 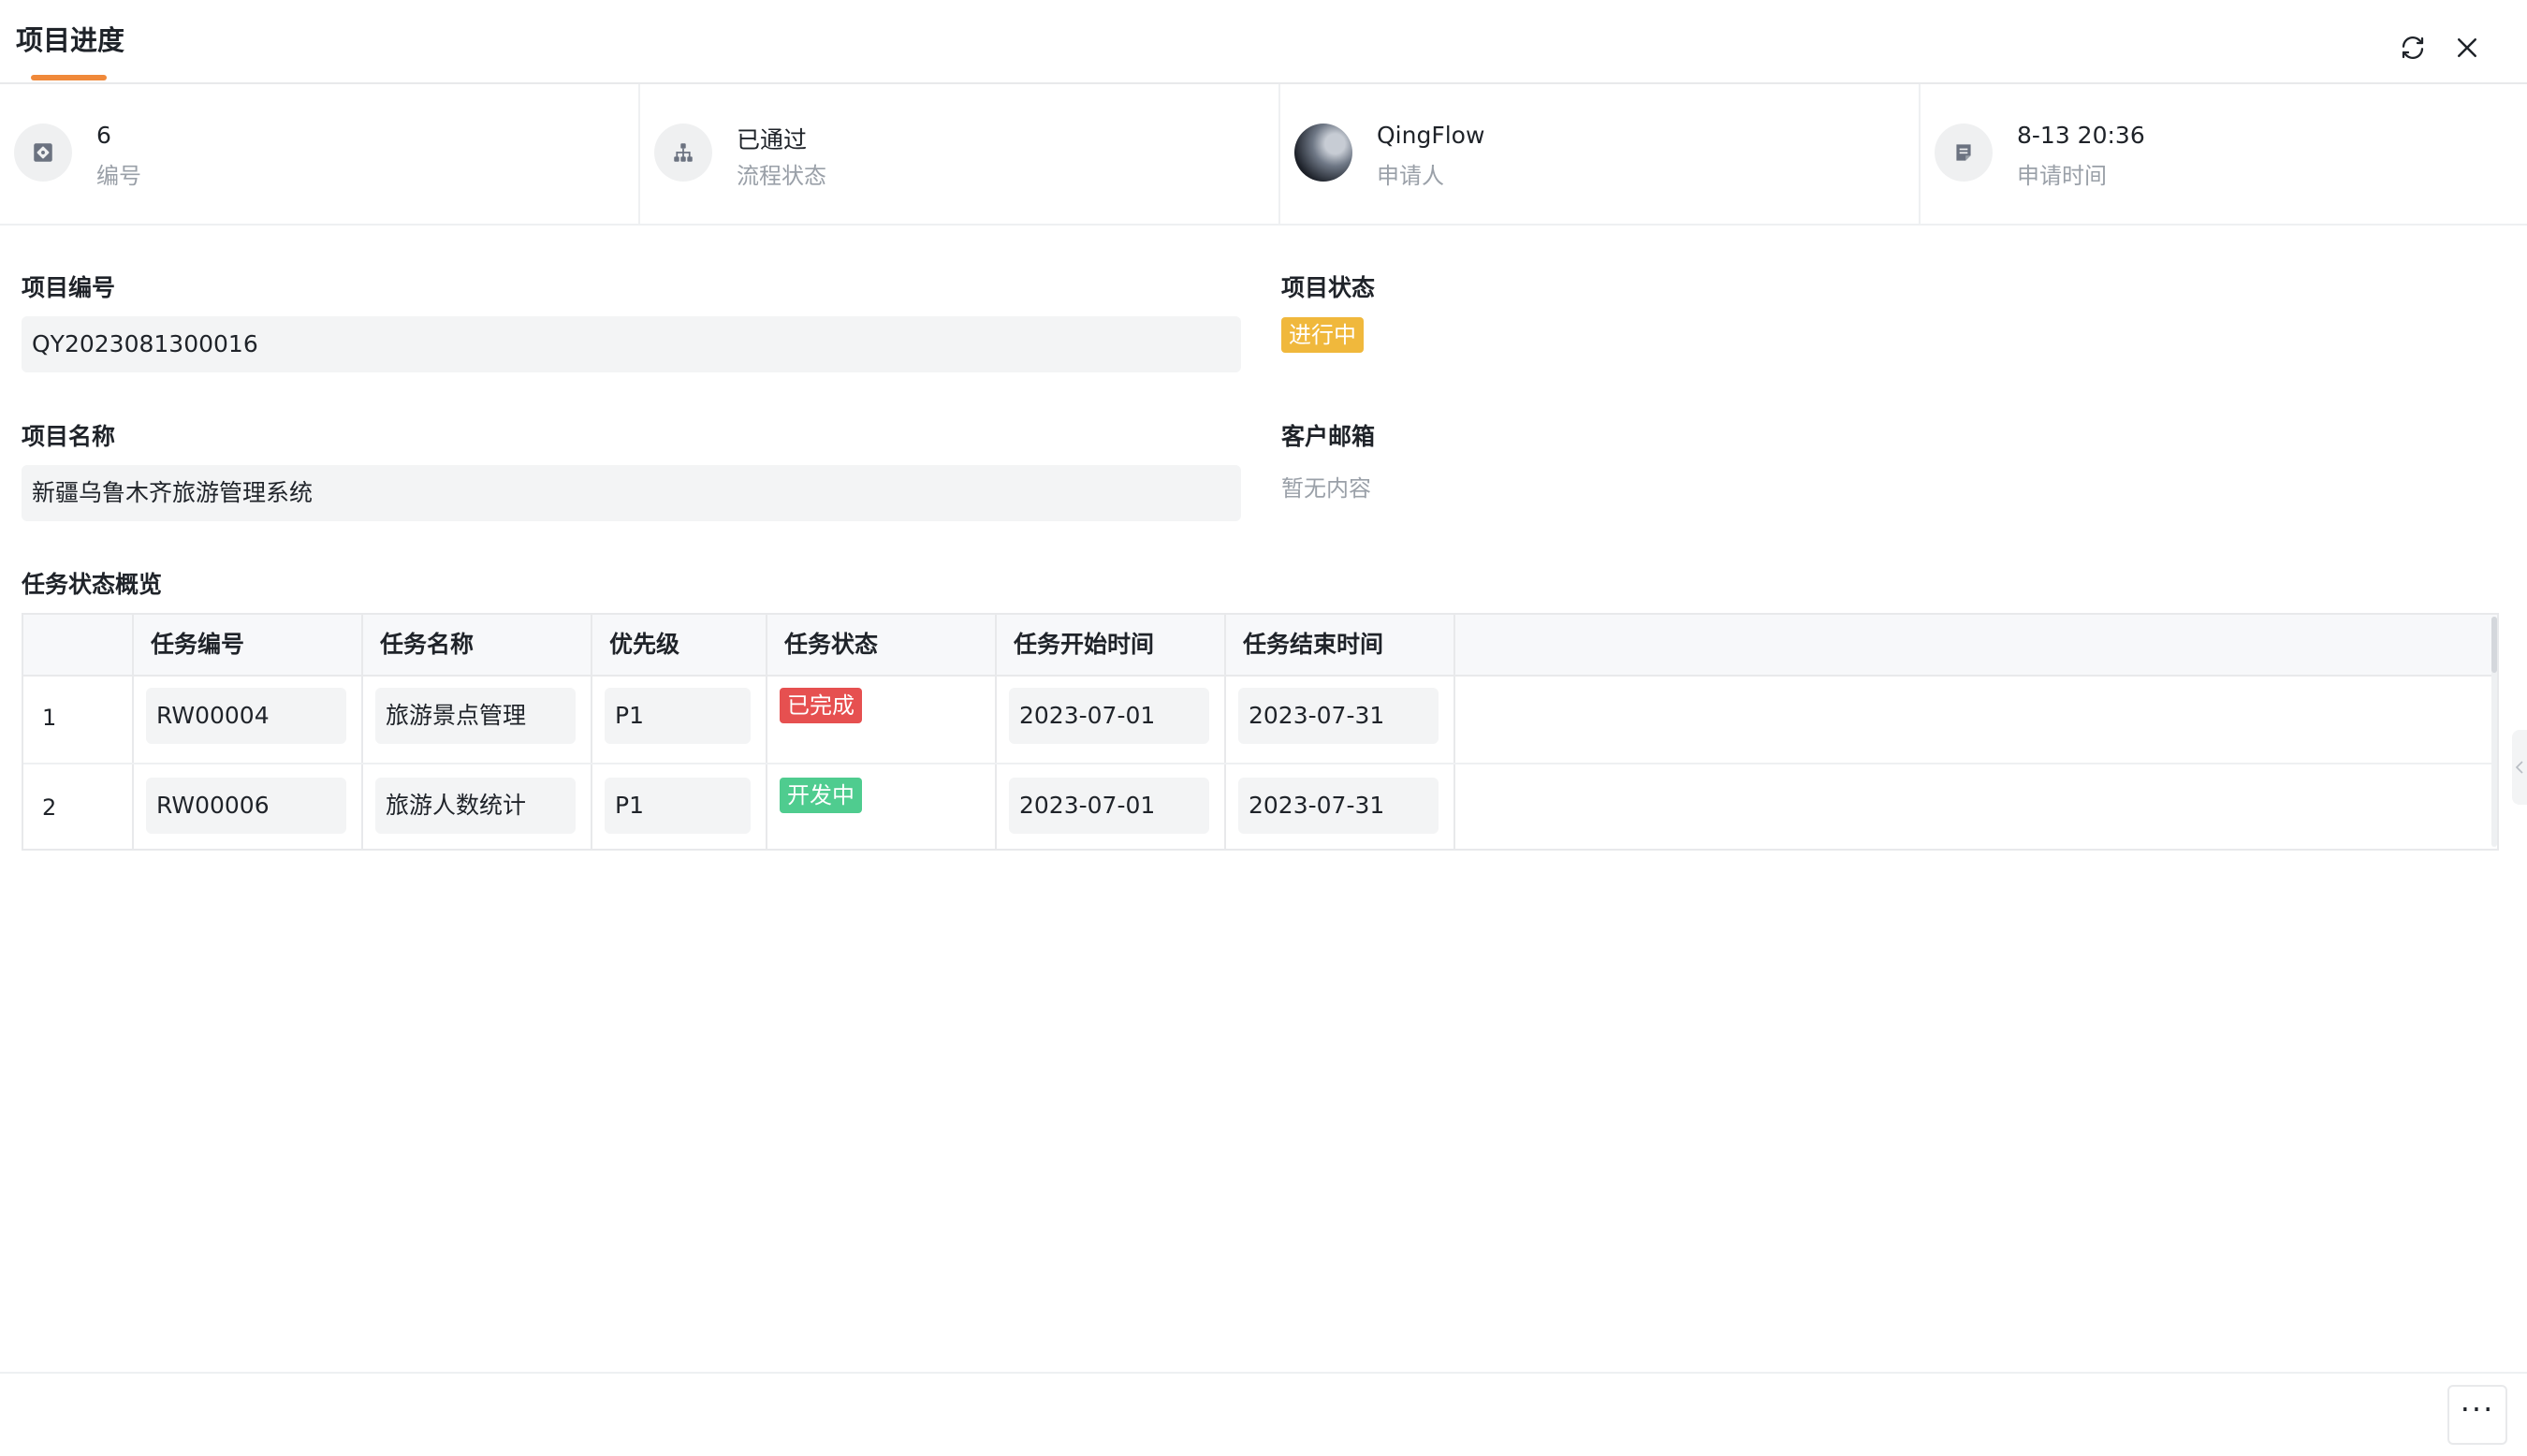 What do you see at coordinates (821, 795) in the screenshot?
I see `task-status-badge: 开发中` at bounding box center [821, 795].